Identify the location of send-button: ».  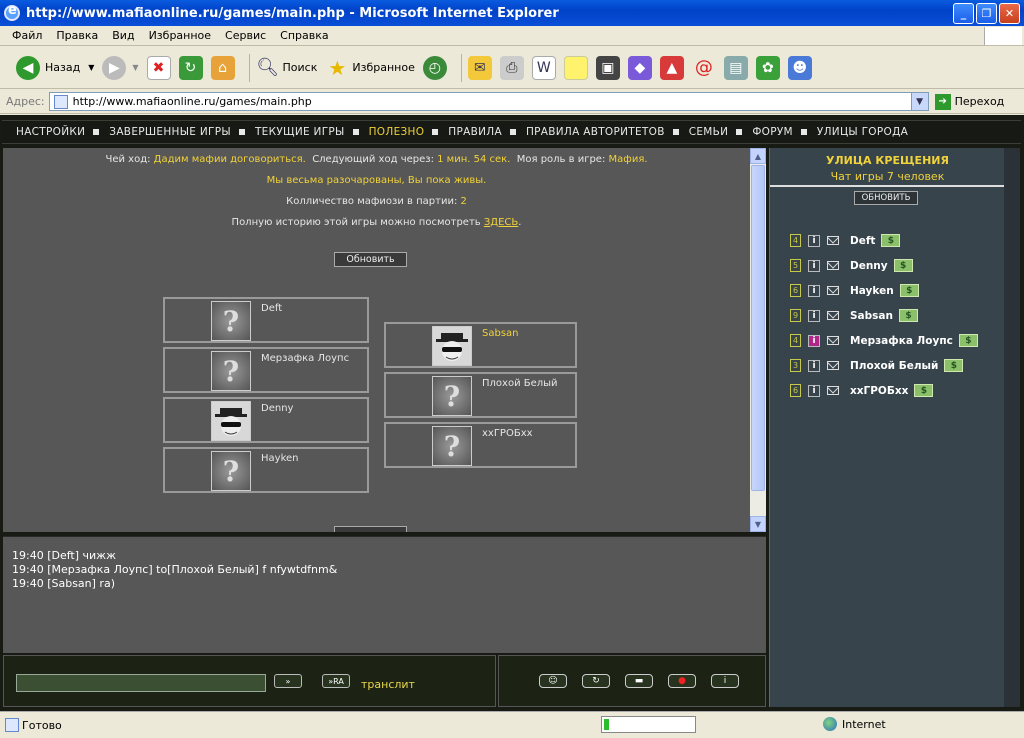
(288, 681).